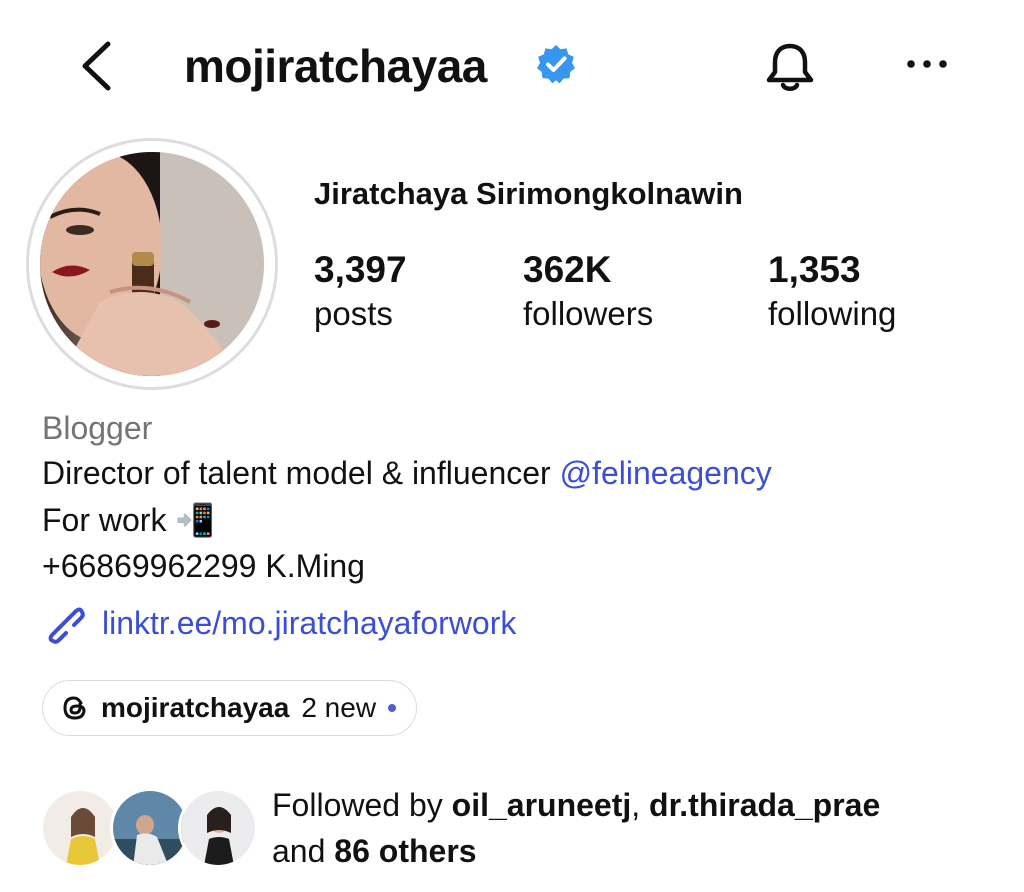 Image resolution: width=1024 pixels, height=892 pixels. Describe the element at coordinates (528, 193) in the screenshot. I see `full-name: Jiratchaya Sirimongkolnawin` at that location.